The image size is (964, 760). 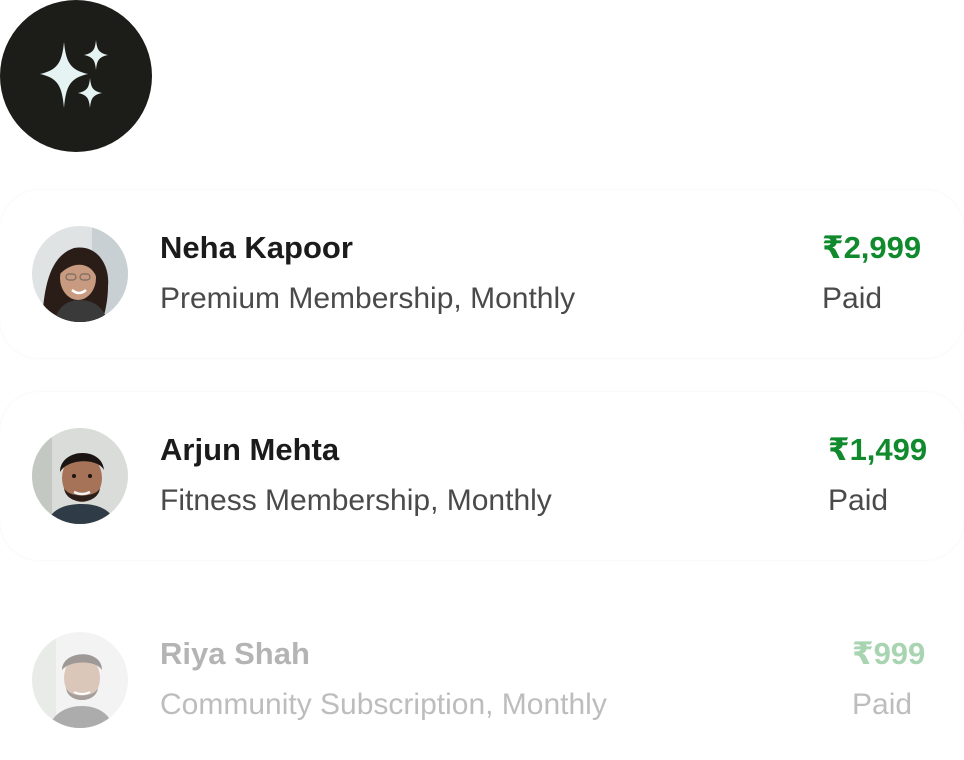 What do you see at coordinates (872, 247) in the screenshot?
I see `amount: ₹2,999` at bounding box center [872, 247].